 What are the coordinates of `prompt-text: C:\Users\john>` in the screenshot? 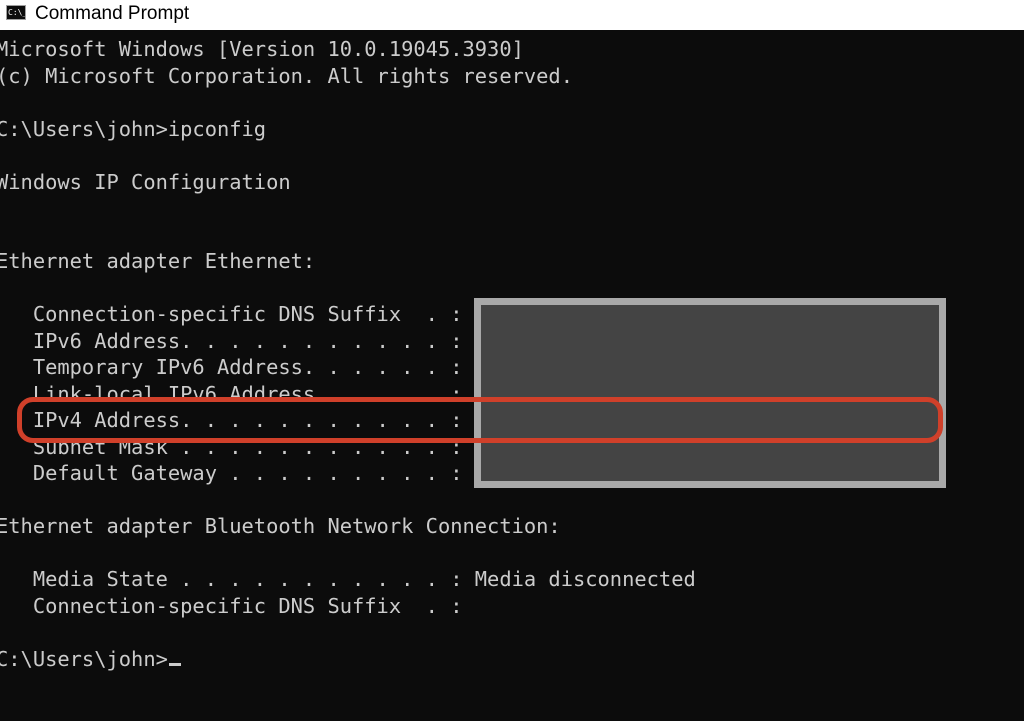 It's located at (84, 658).